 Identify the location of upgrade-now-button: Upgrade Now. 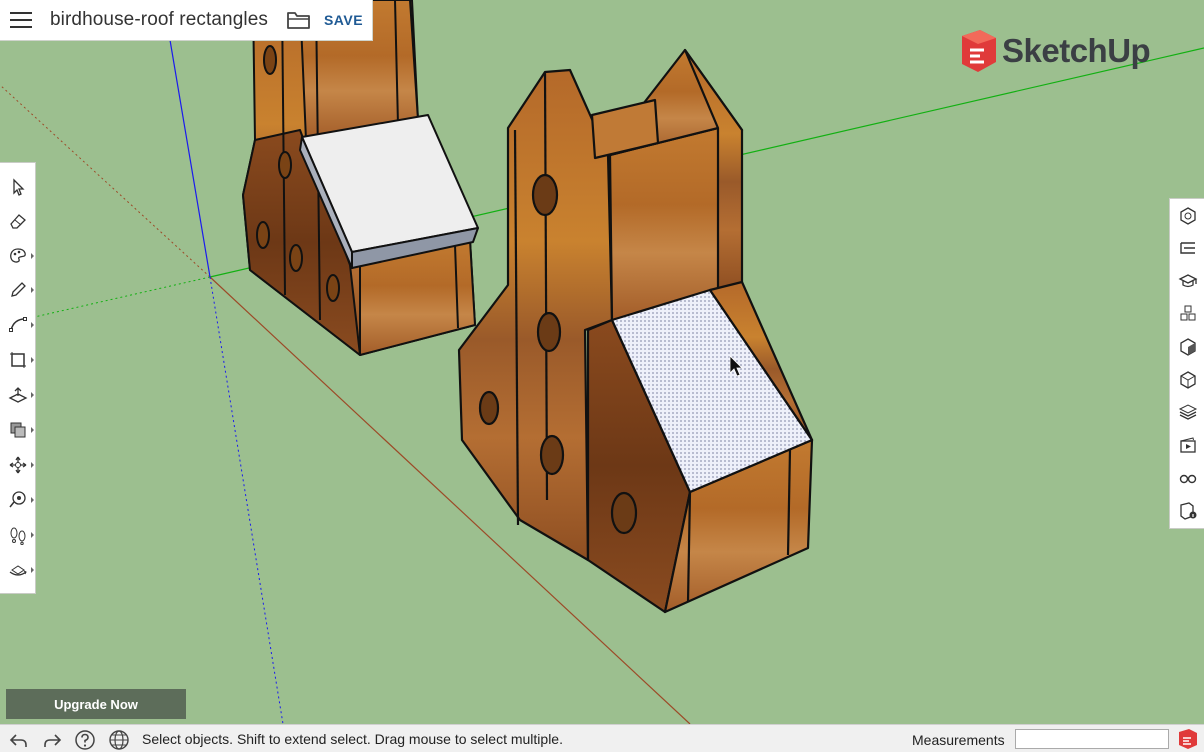
(96, 704).